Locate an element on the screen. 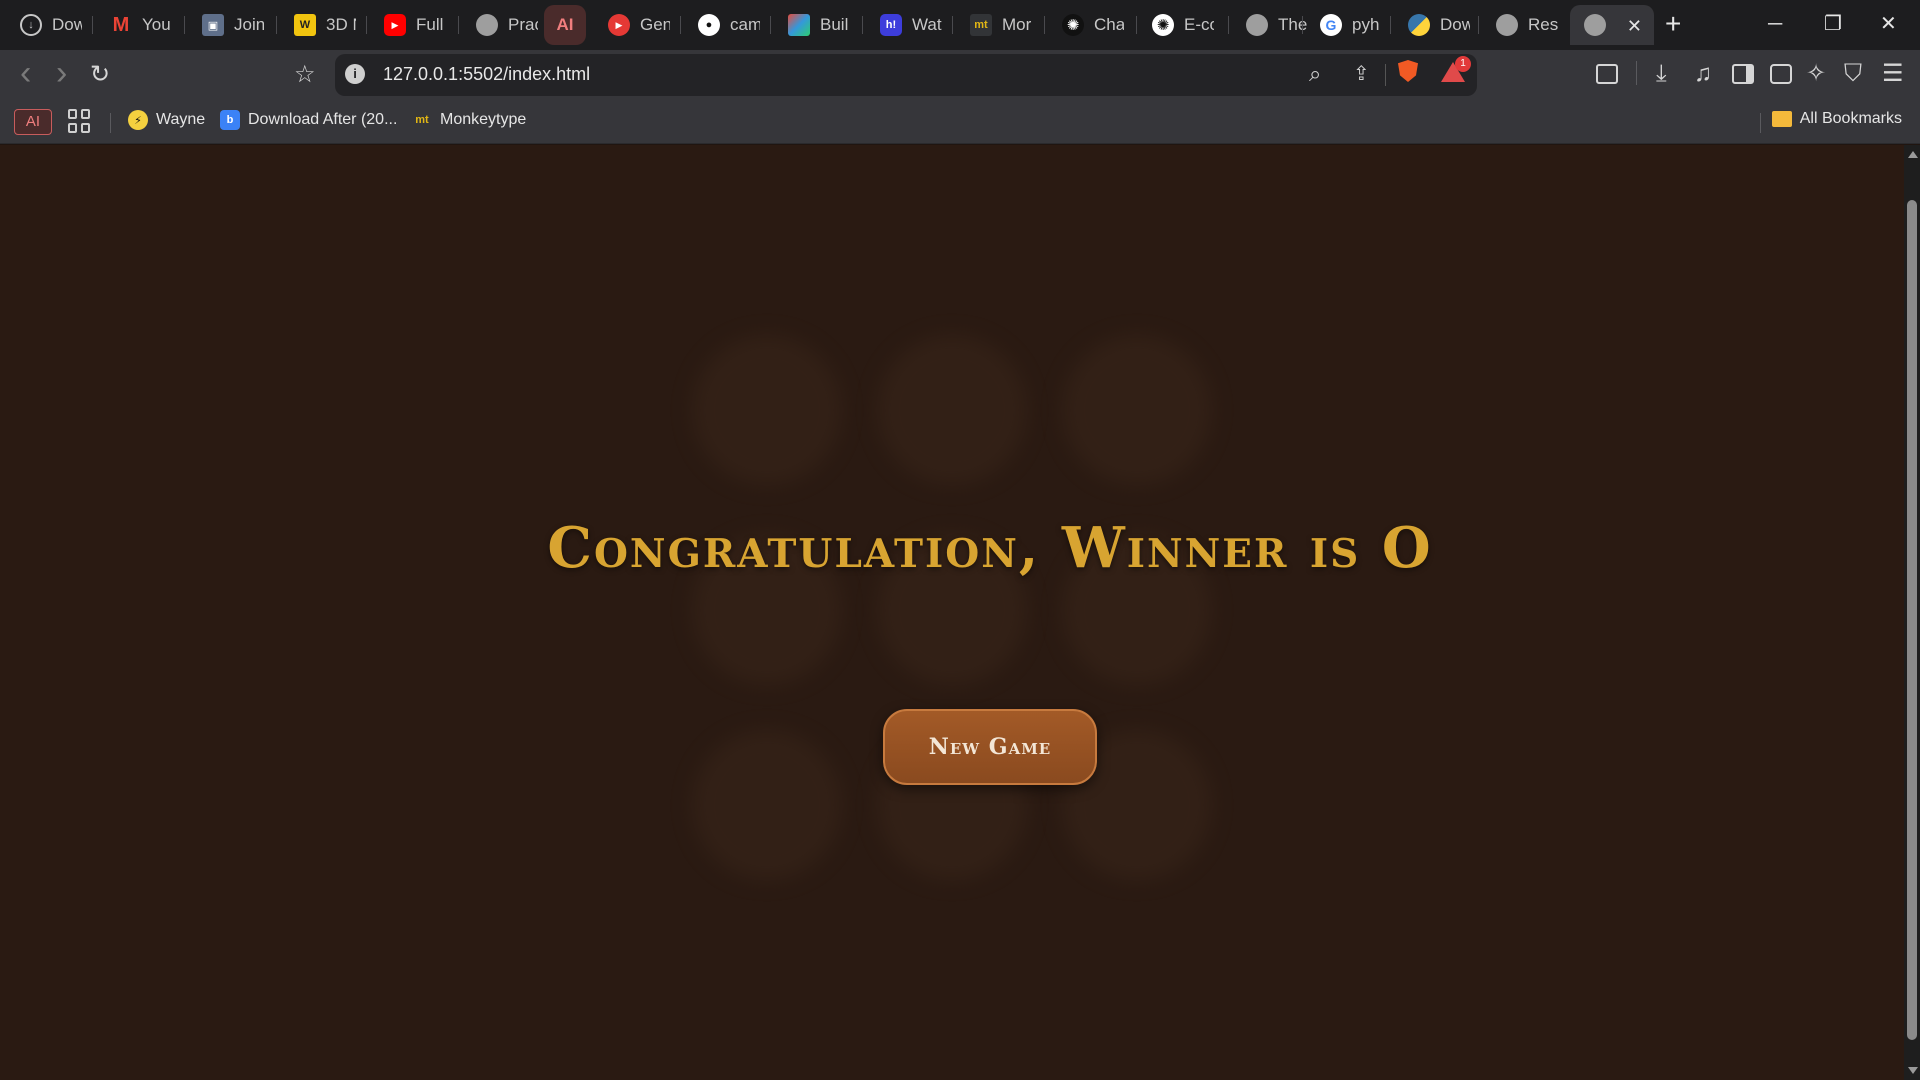 Image resolution: width=1920 pixels, height=1080 pixels. site-info-icon: i is located at coordinates (355, 74).